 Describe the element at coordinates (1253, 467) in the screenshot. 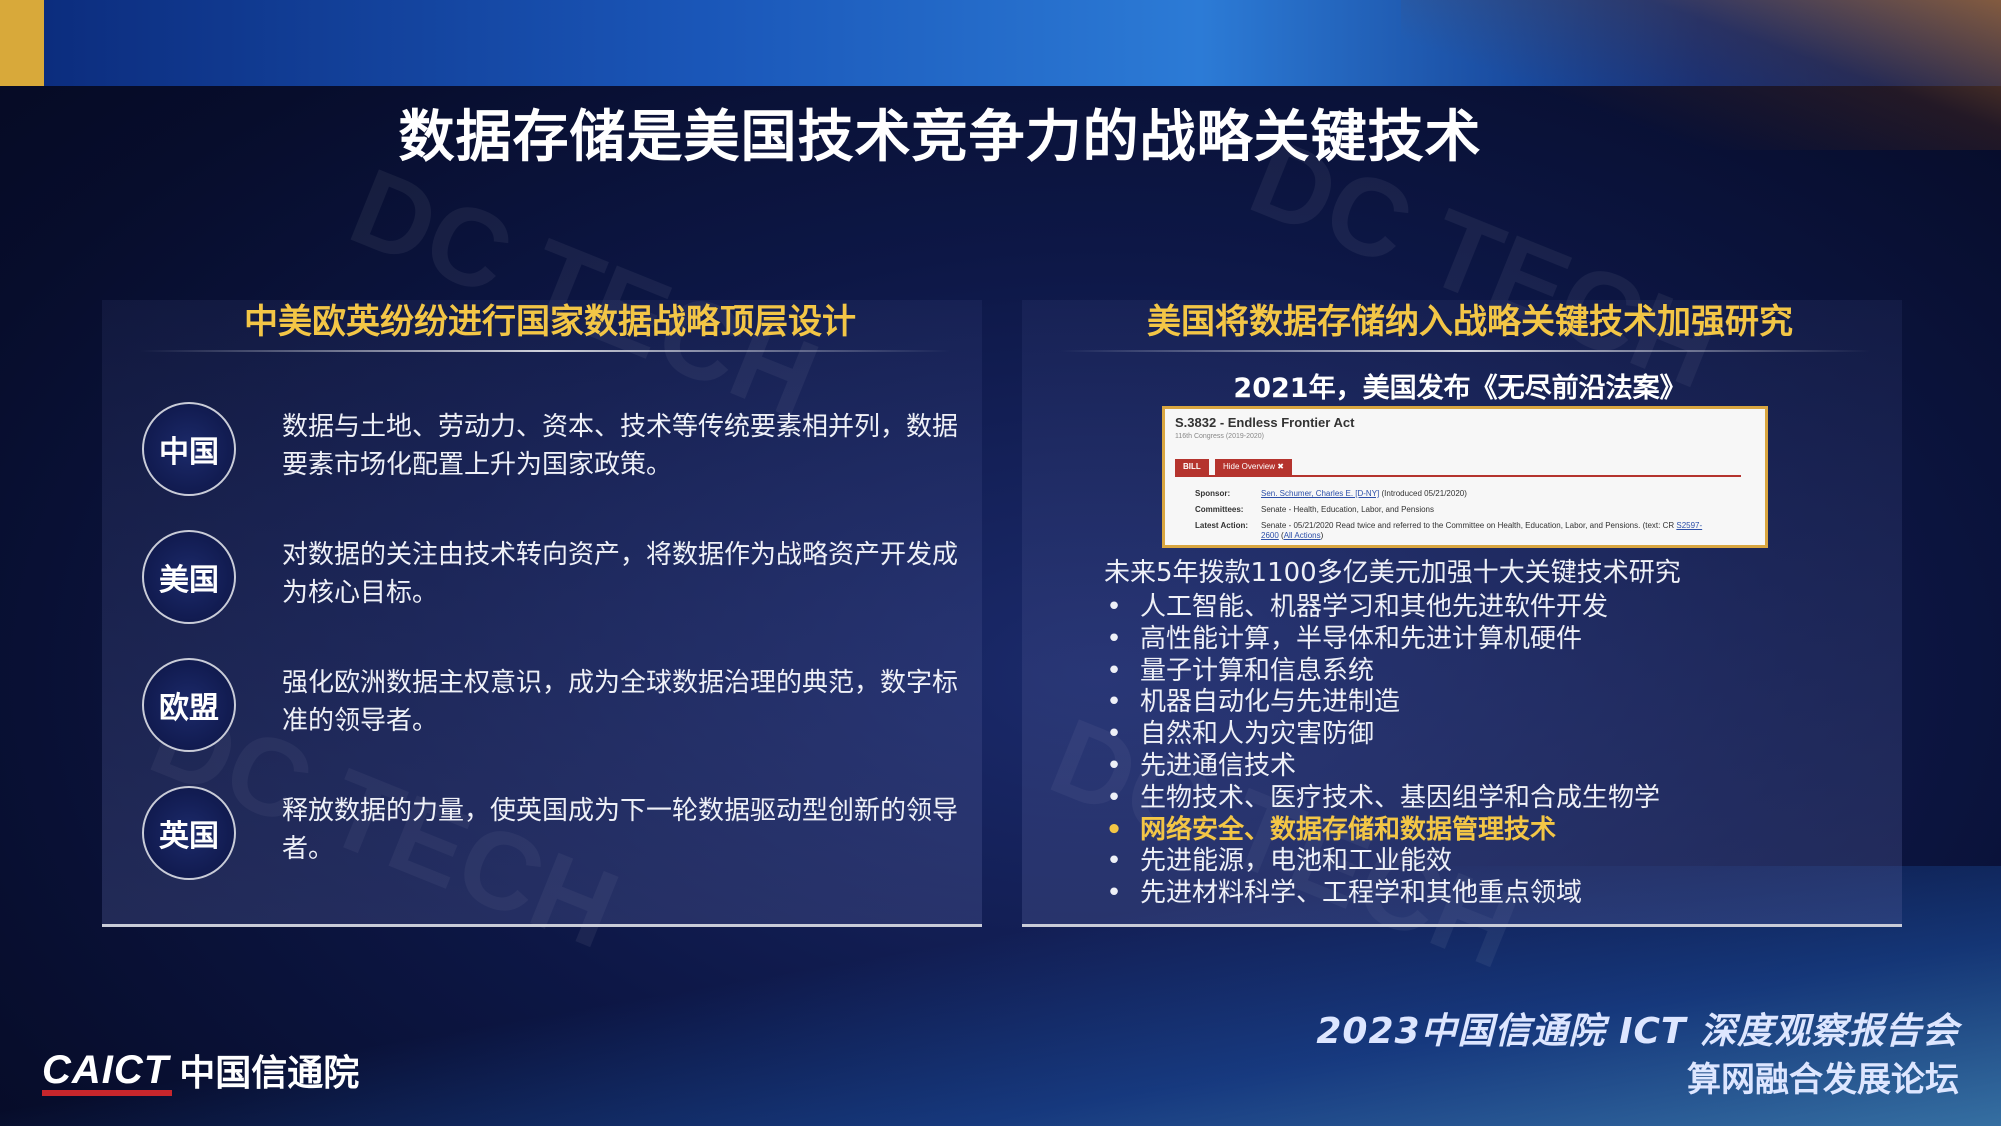

I see `hide-overview-tab: Hide Overview ✖` at that location.